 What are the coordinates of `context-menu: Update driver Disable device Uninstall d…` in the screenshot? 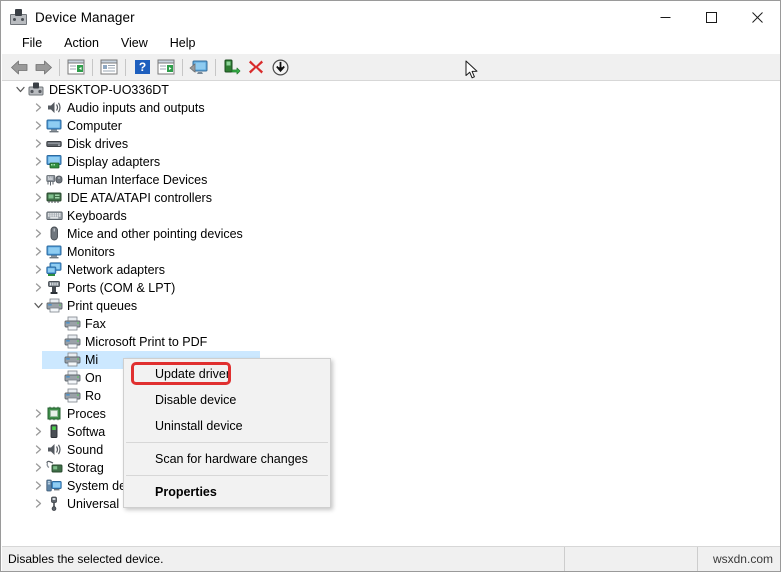 It's located at (227, 433).